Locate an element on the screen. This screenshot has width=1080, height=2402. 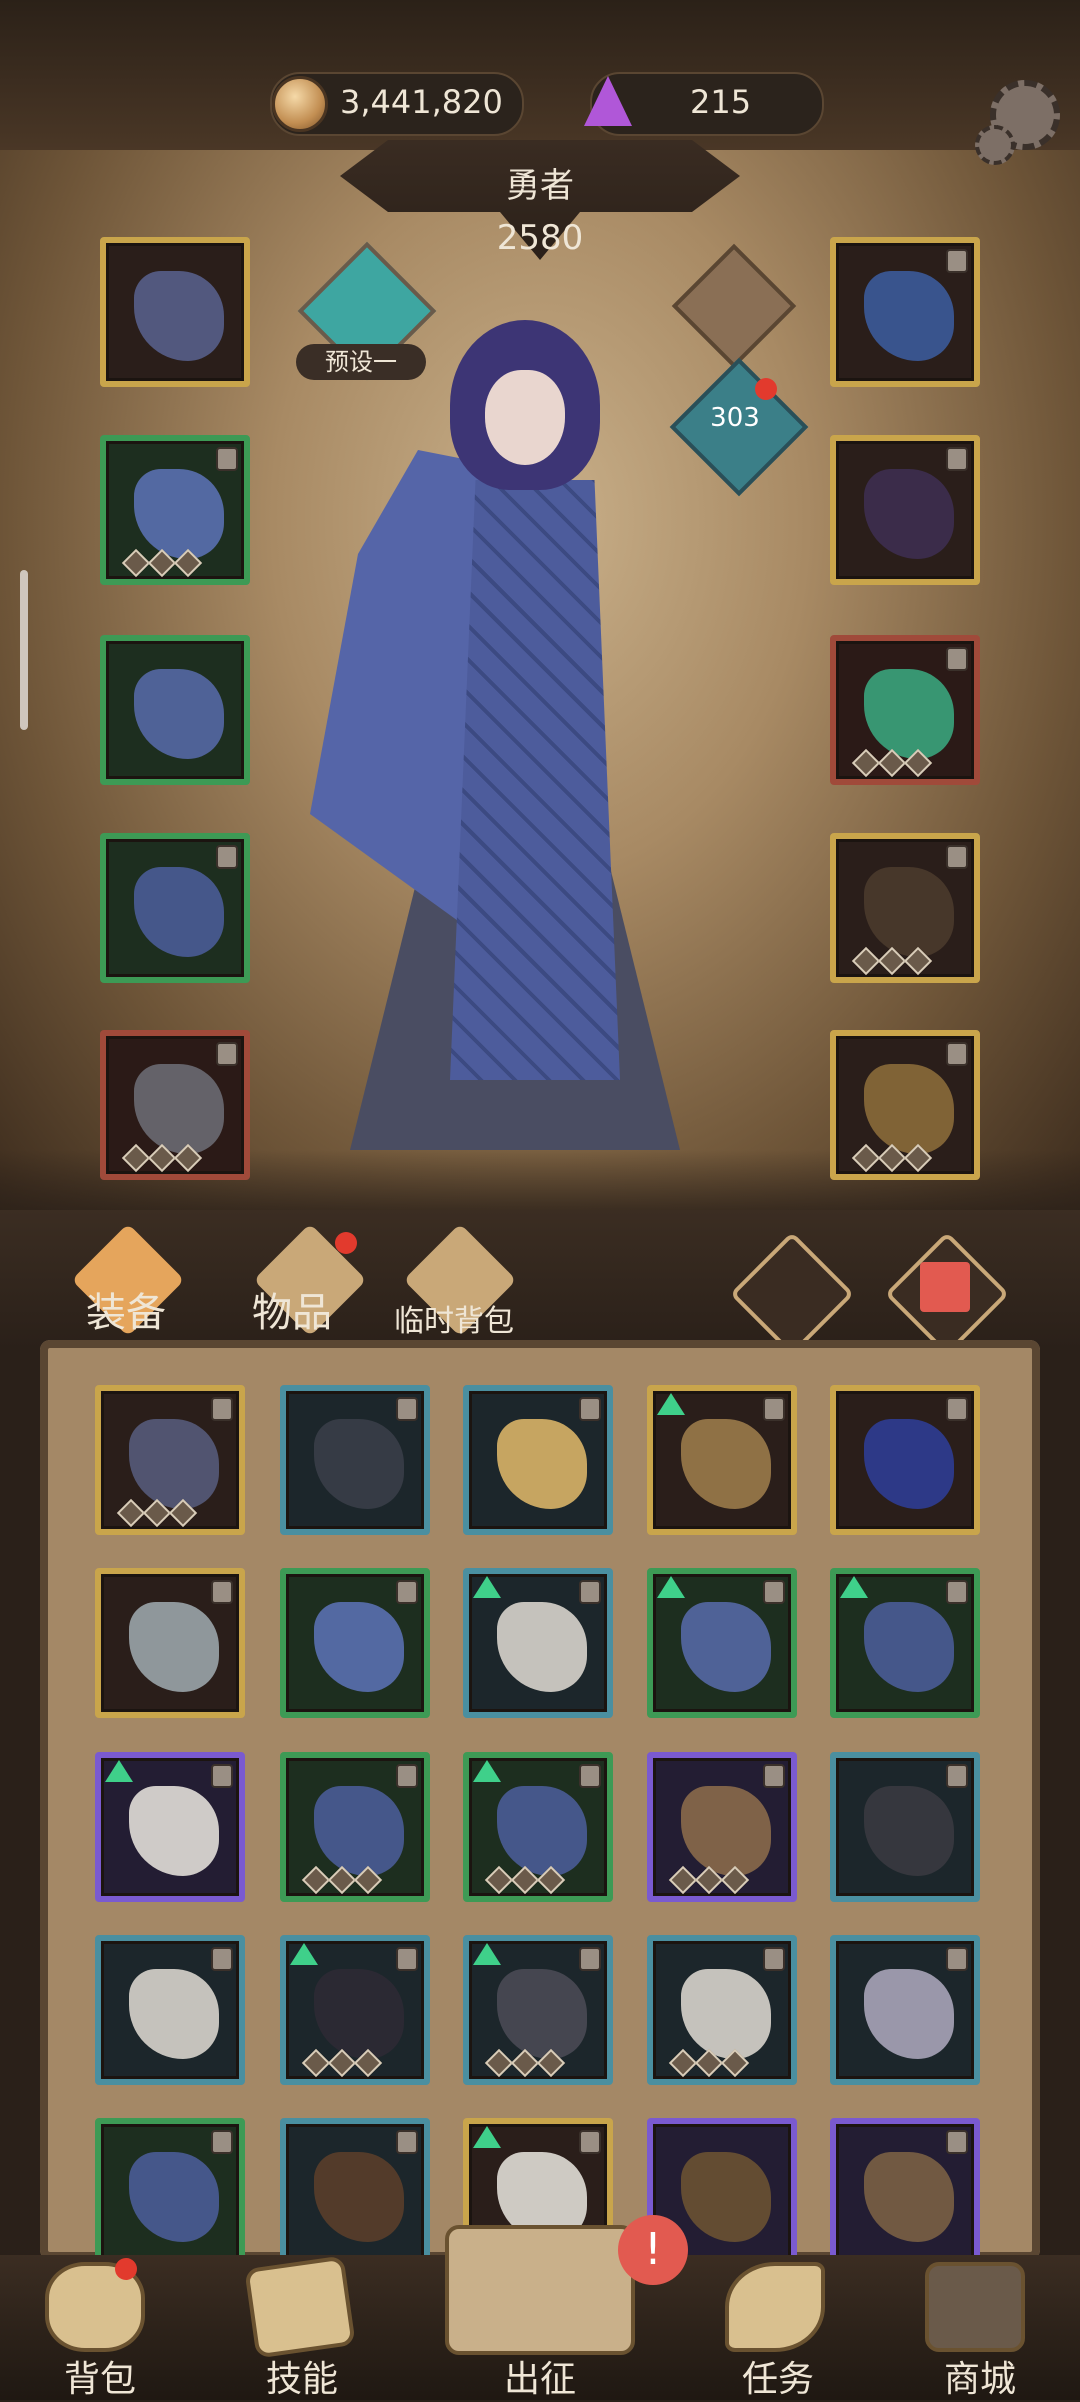
hero-class-name: 勇者 is located at coordinates (540, 186).